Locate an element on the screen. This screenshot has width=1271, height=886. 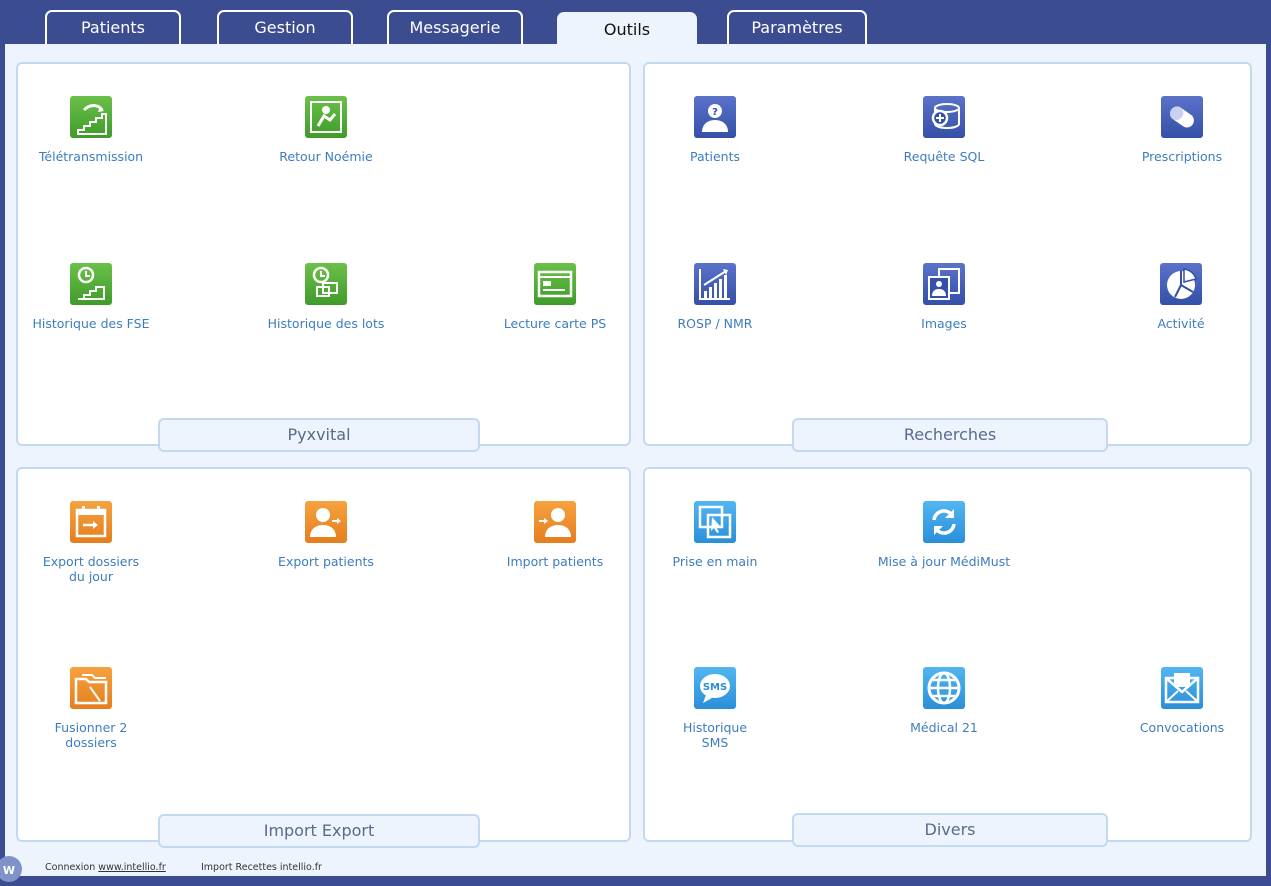
historique-lots-icon is located at coordinates (326, 284).